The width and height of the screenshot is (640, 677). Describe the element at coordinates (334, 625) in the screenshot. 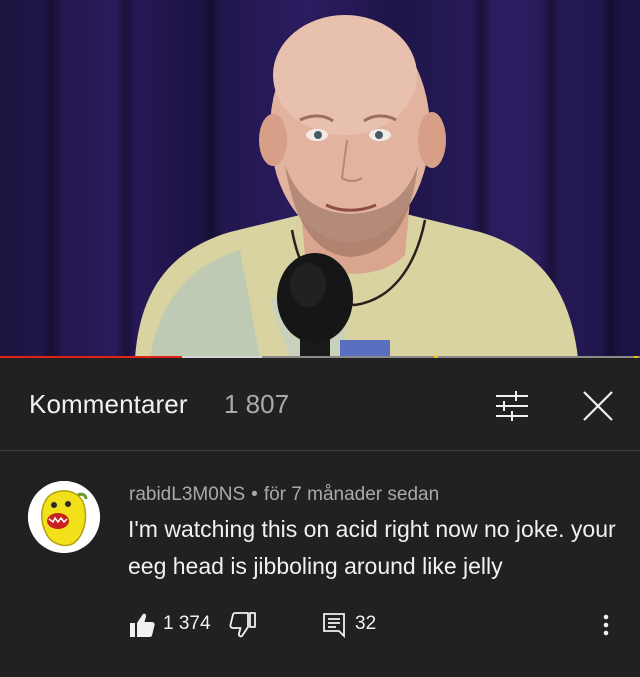

I see `reply-icon` at that location.